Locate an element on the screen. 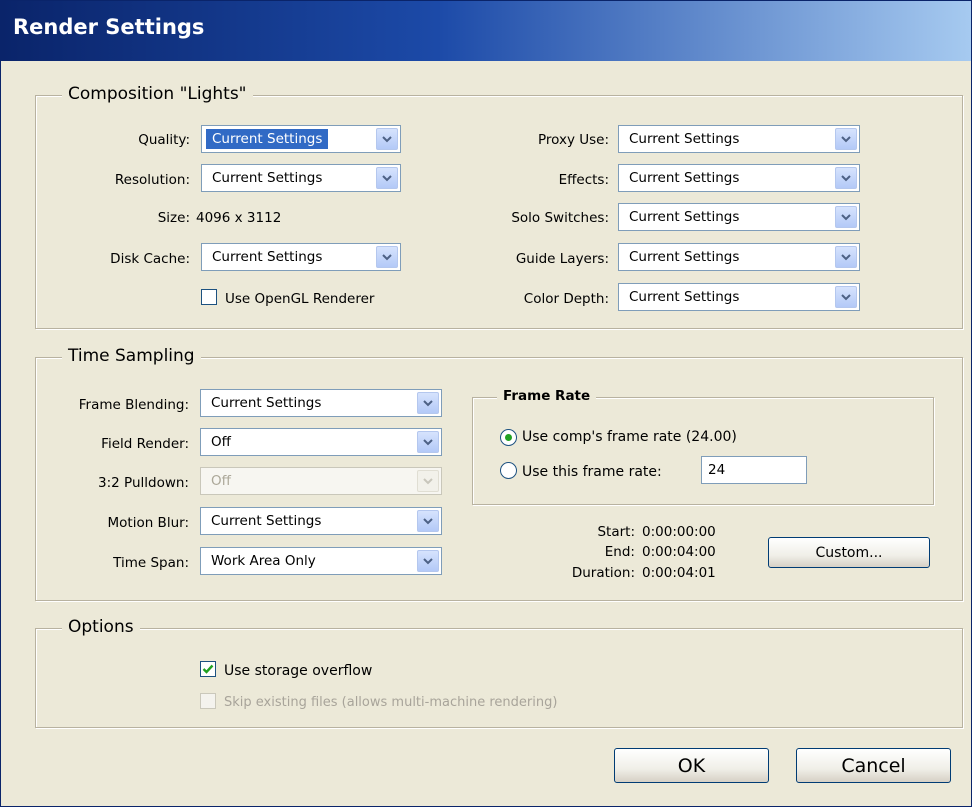 Image resolution: width=972 pixels, height=807 pixels. disk-cache-value: Current Settings is located at coordinates (267, 257).